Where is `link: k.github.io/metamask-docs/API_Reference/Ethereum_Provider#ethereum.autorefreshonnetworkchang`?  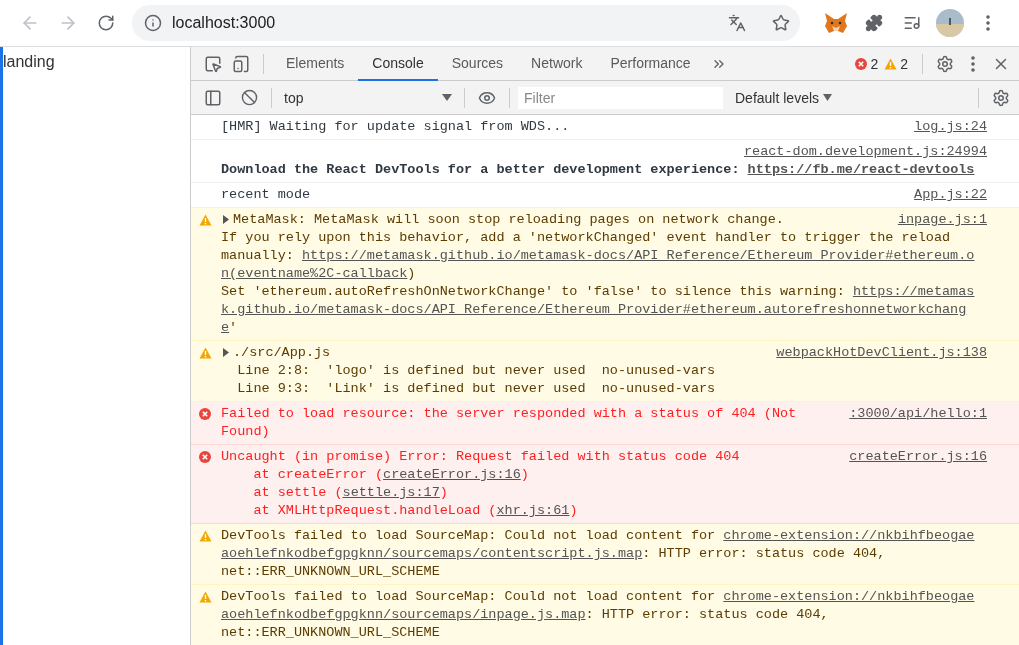 link: k.github.io/metamask-docs/API_Reference/Ethereum_Provider#ethereum.autorefreshonnetworkchang is located at coordinates (594, 309).